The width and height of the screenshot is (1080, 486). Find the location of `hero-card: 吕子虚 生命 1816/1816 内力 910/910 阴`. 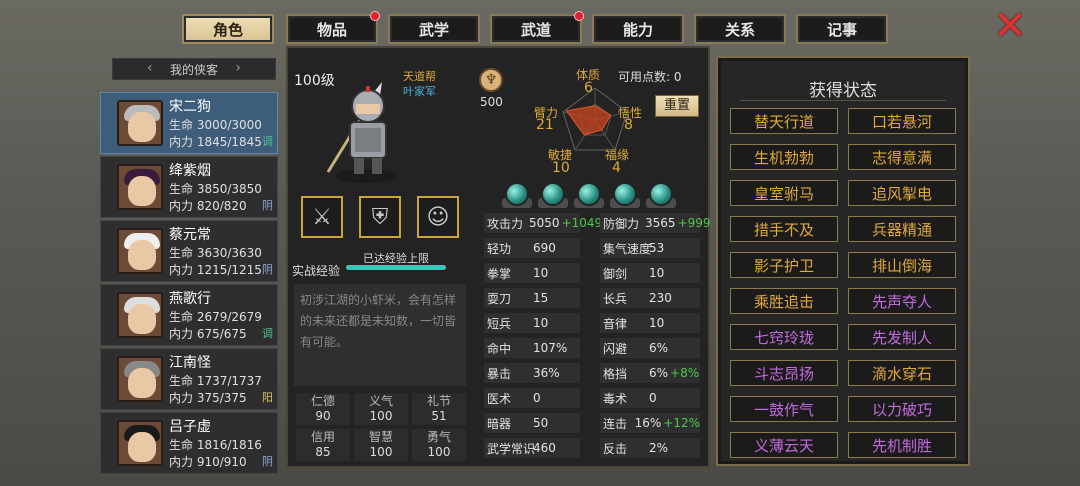

hero-card: 吕子虚 生命 1816/1816 内力 910/910 阴 is located at coordinates (189, 443).